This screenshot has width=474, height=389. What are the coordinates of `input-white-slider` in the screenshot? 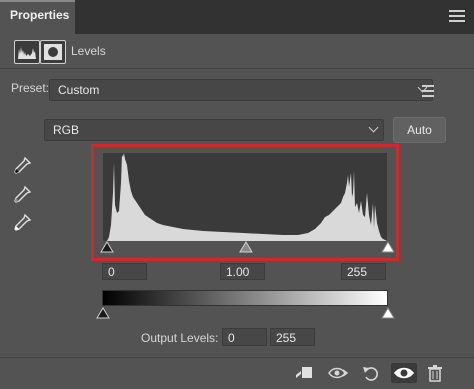 It's located at (388, 247).